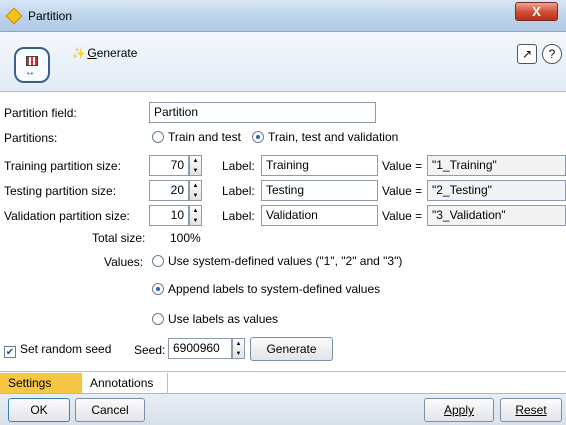 This screenshot has height=425, width=566. What do you see at coordinates (40, 113) in the screenshot?
I see `partition-field-label: Partition field:` at bounding box center [40, 113].